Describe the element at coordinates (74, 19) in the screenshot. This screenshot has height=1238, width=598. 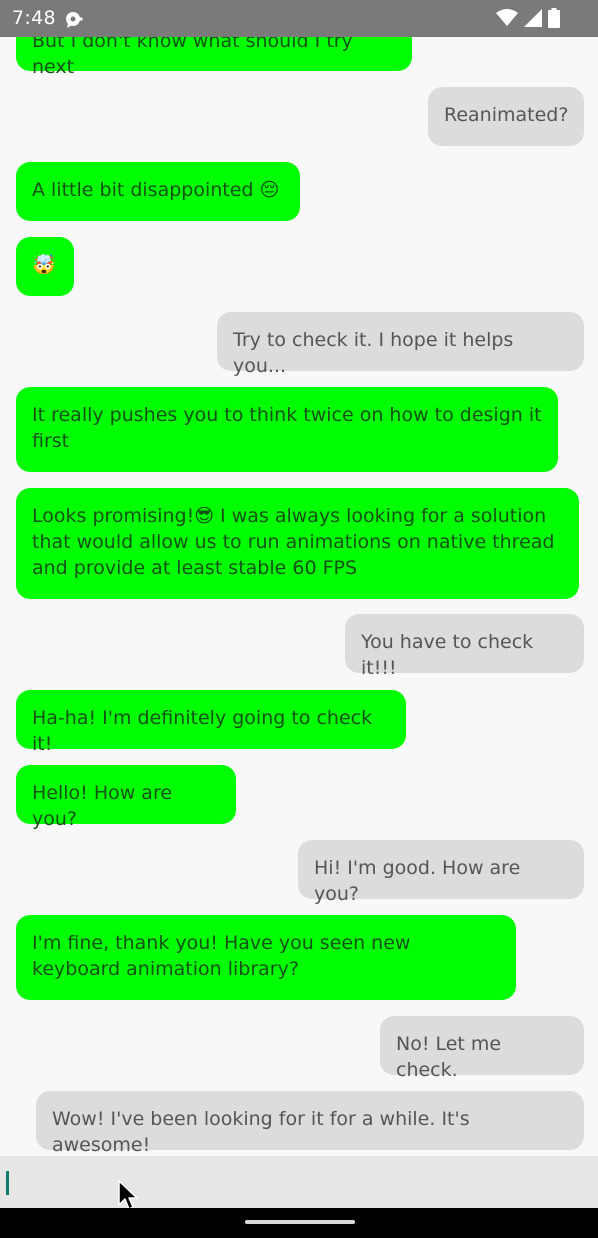
I see `chat-notification-icon` at that location.